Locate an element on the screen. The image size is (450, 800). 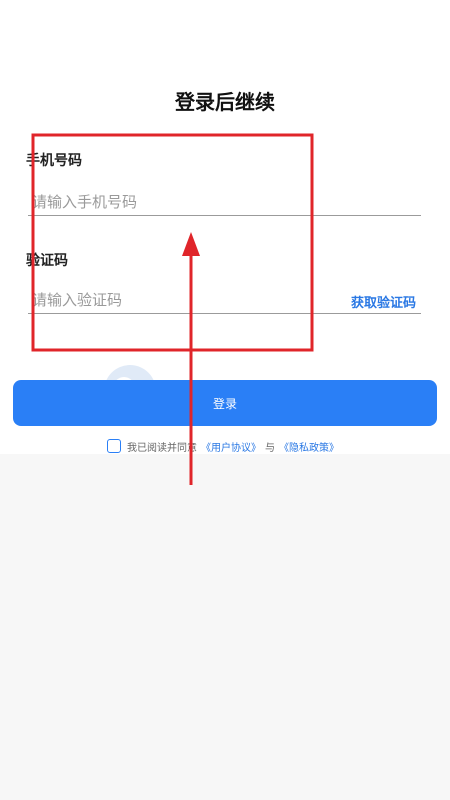
code-underline is located at coordinates (224, 313).